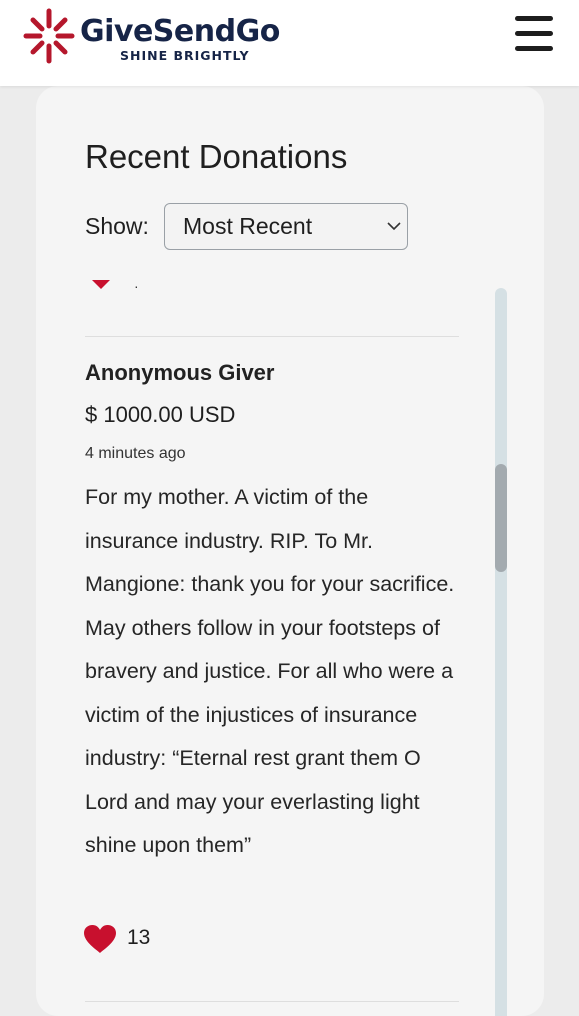 This screenshot has height=1016, width=579. Describe the element at coordinates (180, 31) in the screenshot. I see `brand-name: GiveSendGo` at that location.